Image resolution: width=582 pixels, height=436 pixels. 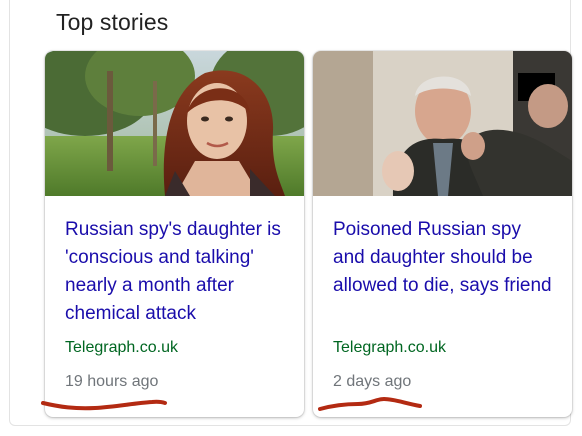 What do you see at coordinates (389, 347) in the screenshot?
I see `story-source-2: Telegraph.co.uk` at bounding box center [389, 347].